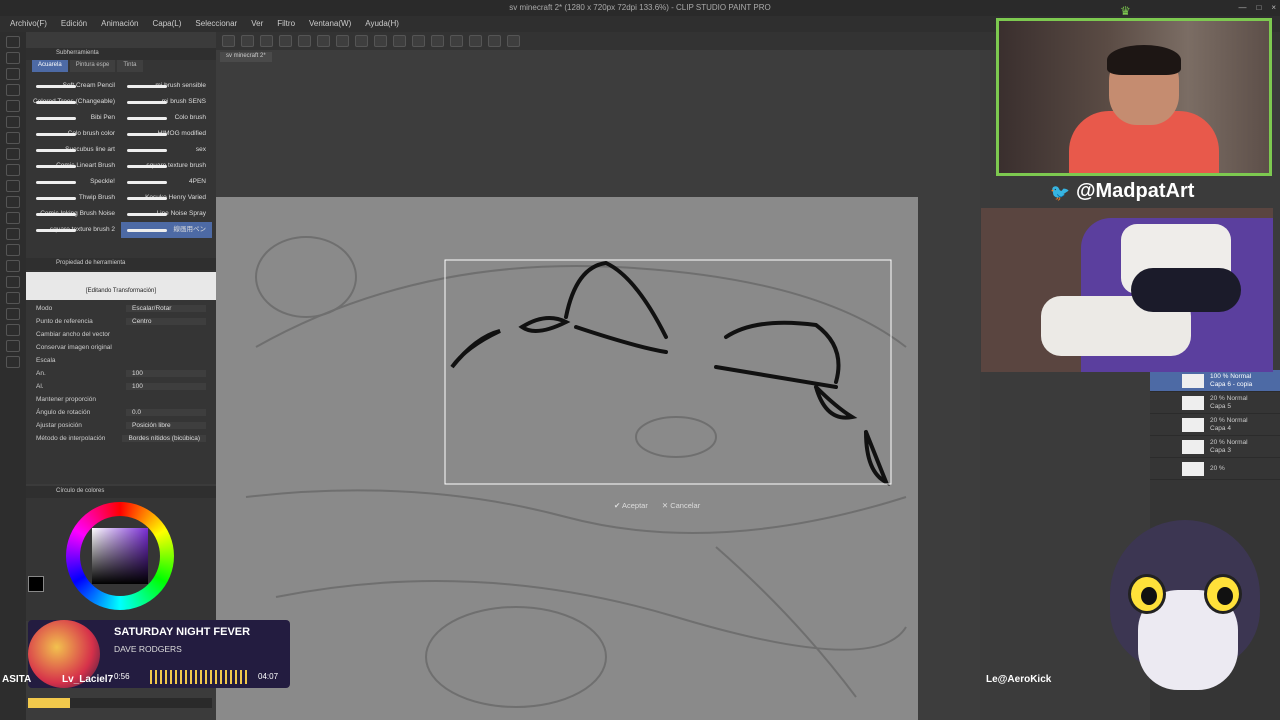 Image resolution: width=1280 pixels, height=720 pixels. What do you see at coordinates (631, 505) in the screenshot?
I see `accept-button: ✔ Aceptar` at bounding box center [631, 505].